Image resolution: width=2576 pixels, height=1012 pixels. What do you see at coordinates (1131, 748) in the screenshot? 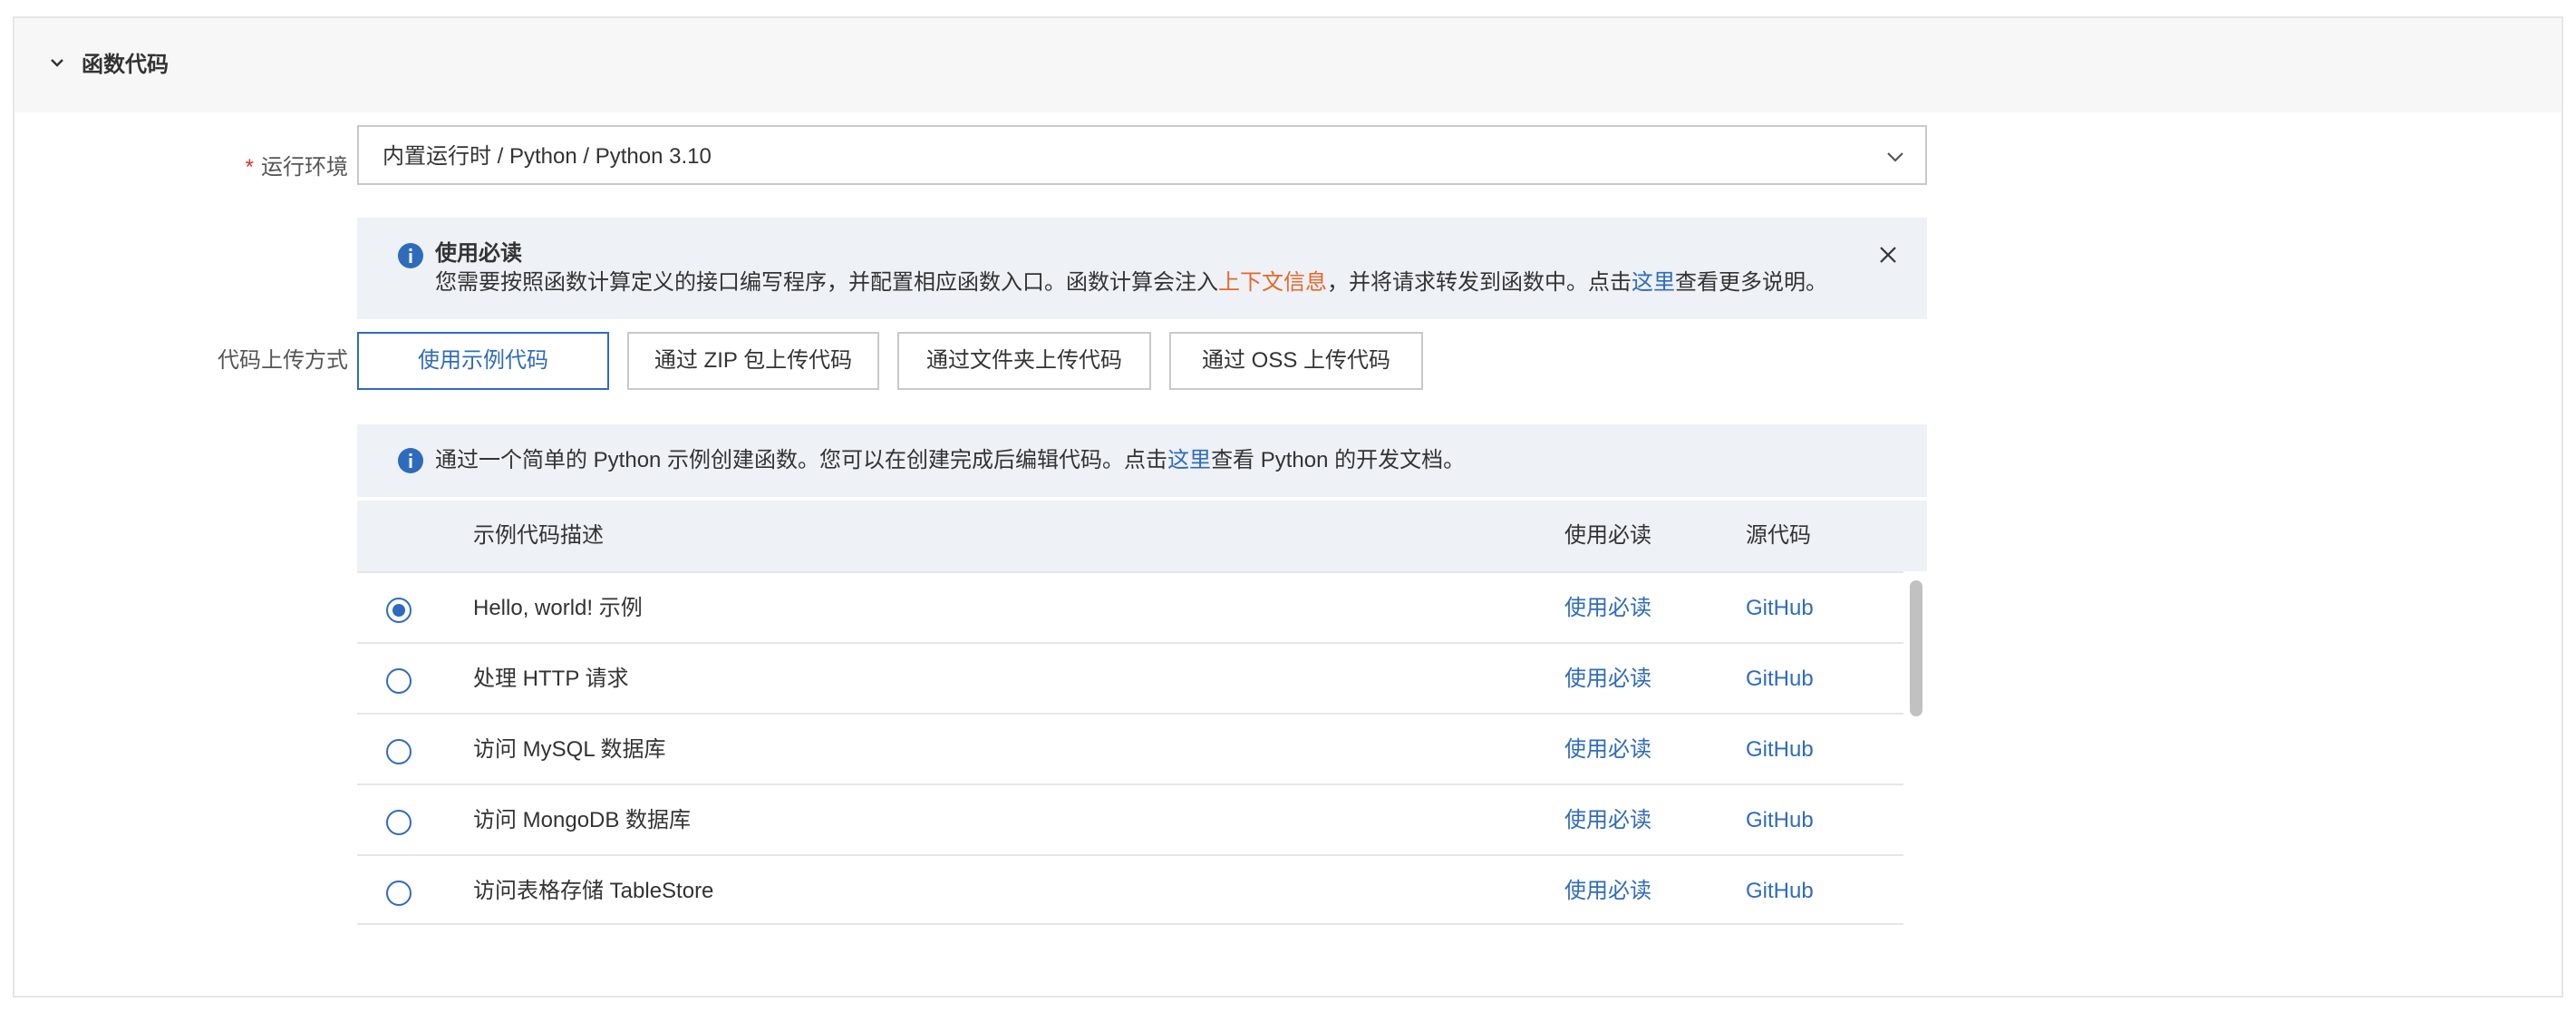
I see `table-row: 访问 MySQL 数据库 使用必读 GitHub` at bounding box center [1131, 748].